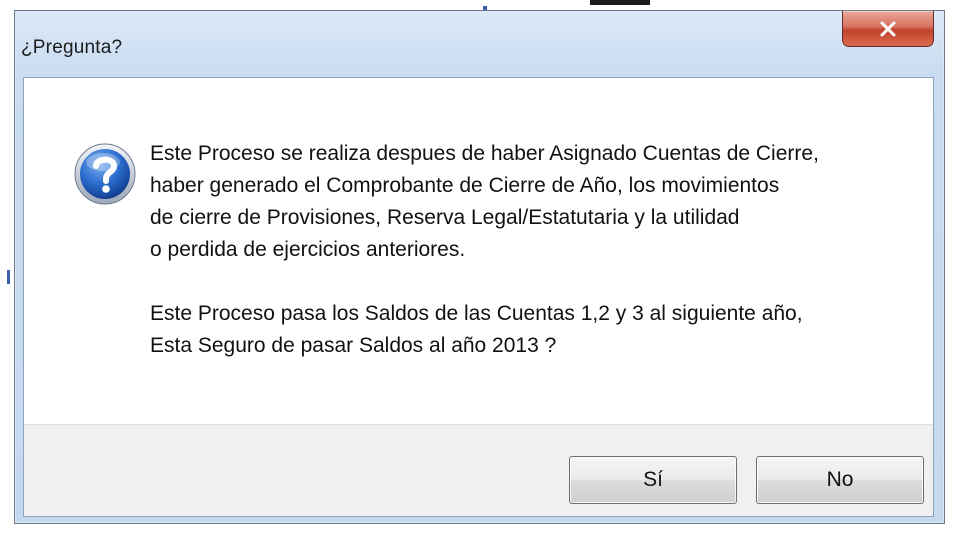 Image resolution: width=957 pixels, height=534 pixels. I want to click on close-icon, so click(888, 29).